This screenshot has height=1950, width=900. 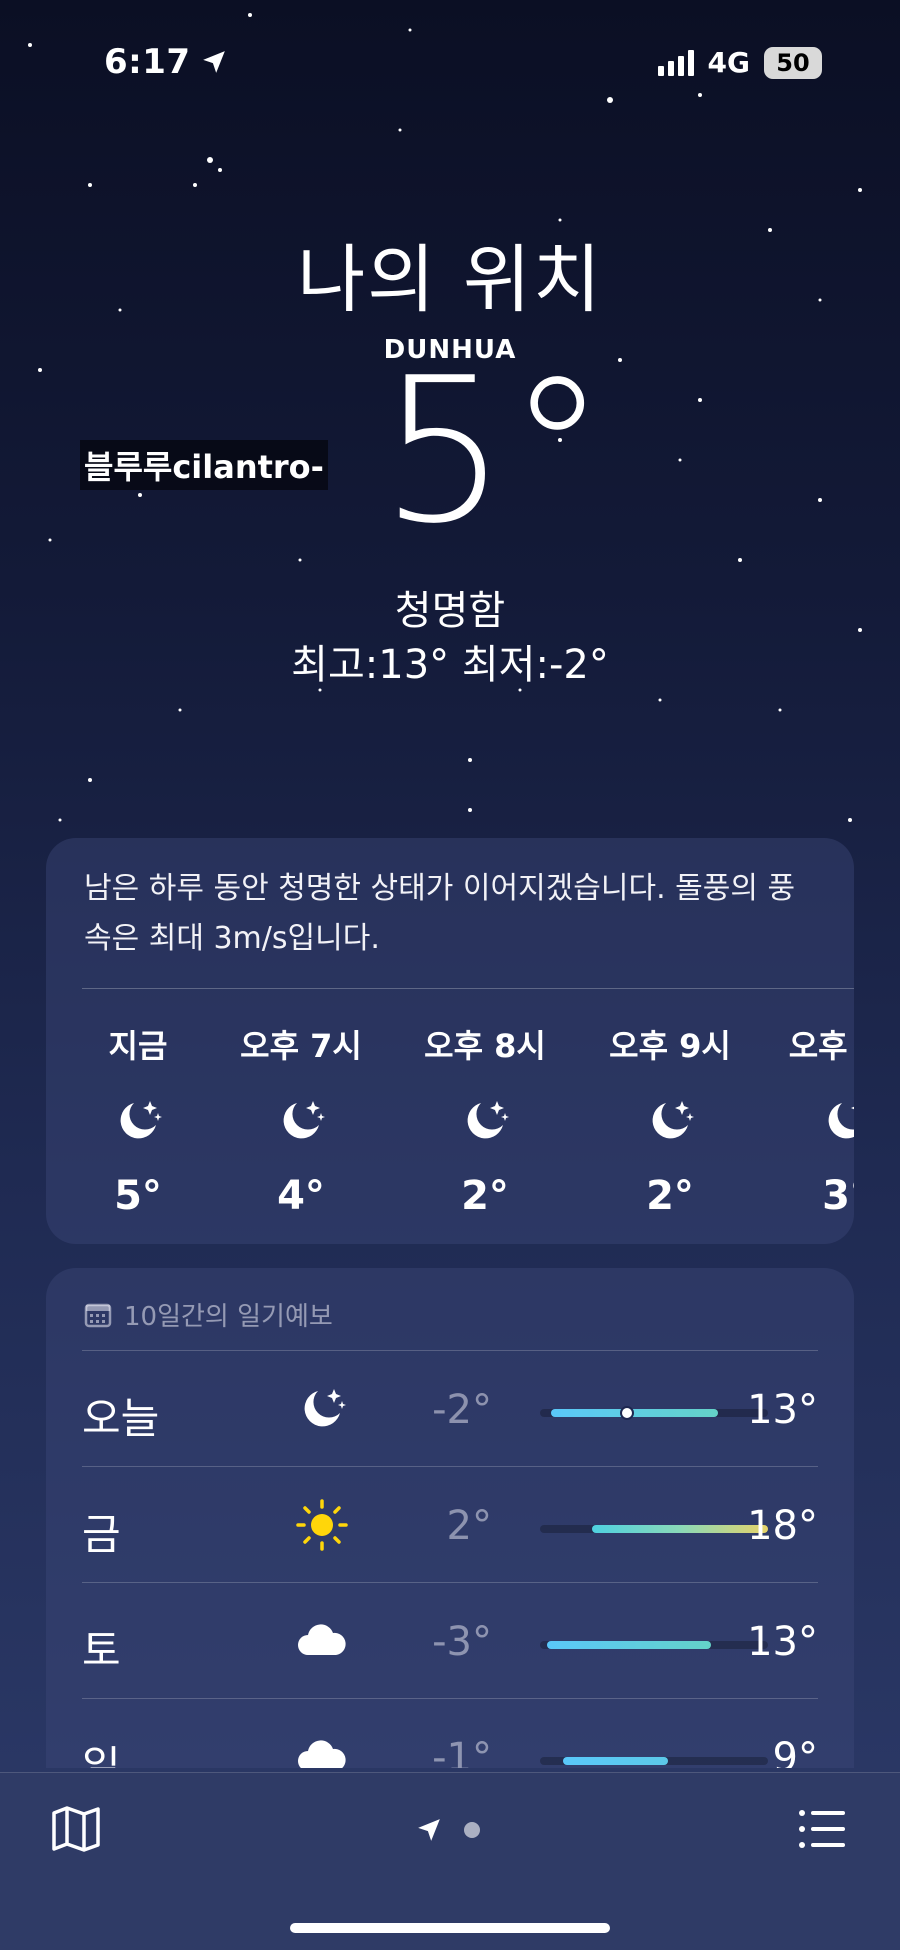 I want to click on day-low-temp: -3°, so click(x=462, y=1642).